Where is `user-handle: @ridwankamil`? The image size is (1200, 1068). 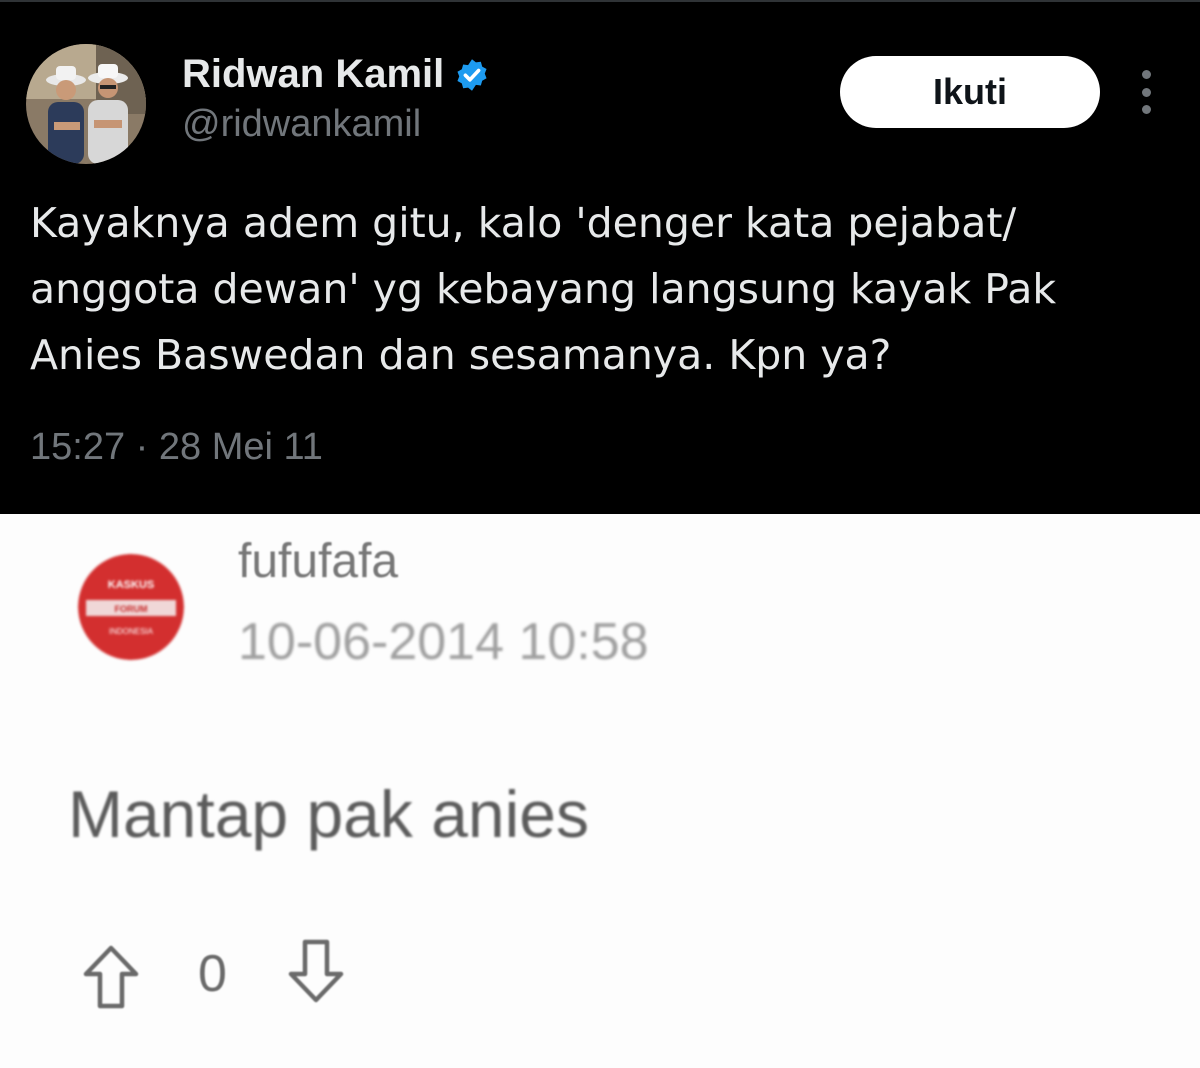
user-handle: @ridwankamil is located at coordinates (301, 124).